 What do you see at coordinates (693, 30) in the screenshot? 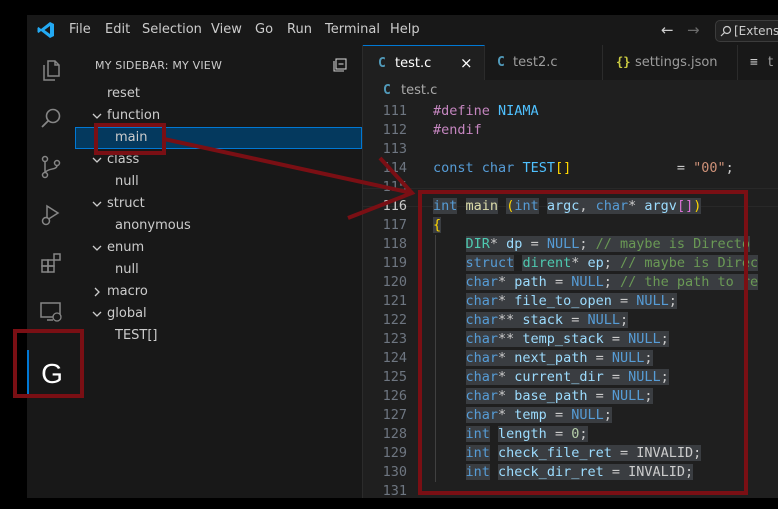
I see `forward-arrow-icon: →` at bounding box center [693, 30].